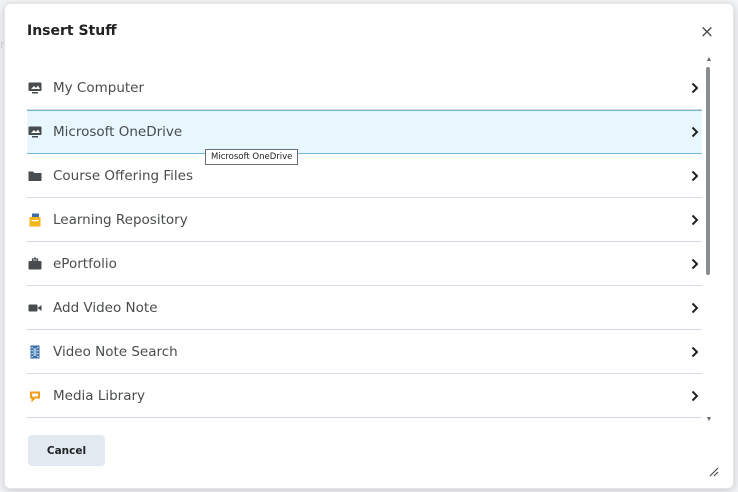  I want to click on scrollbar: ▲ ▼, so click(709, 240).